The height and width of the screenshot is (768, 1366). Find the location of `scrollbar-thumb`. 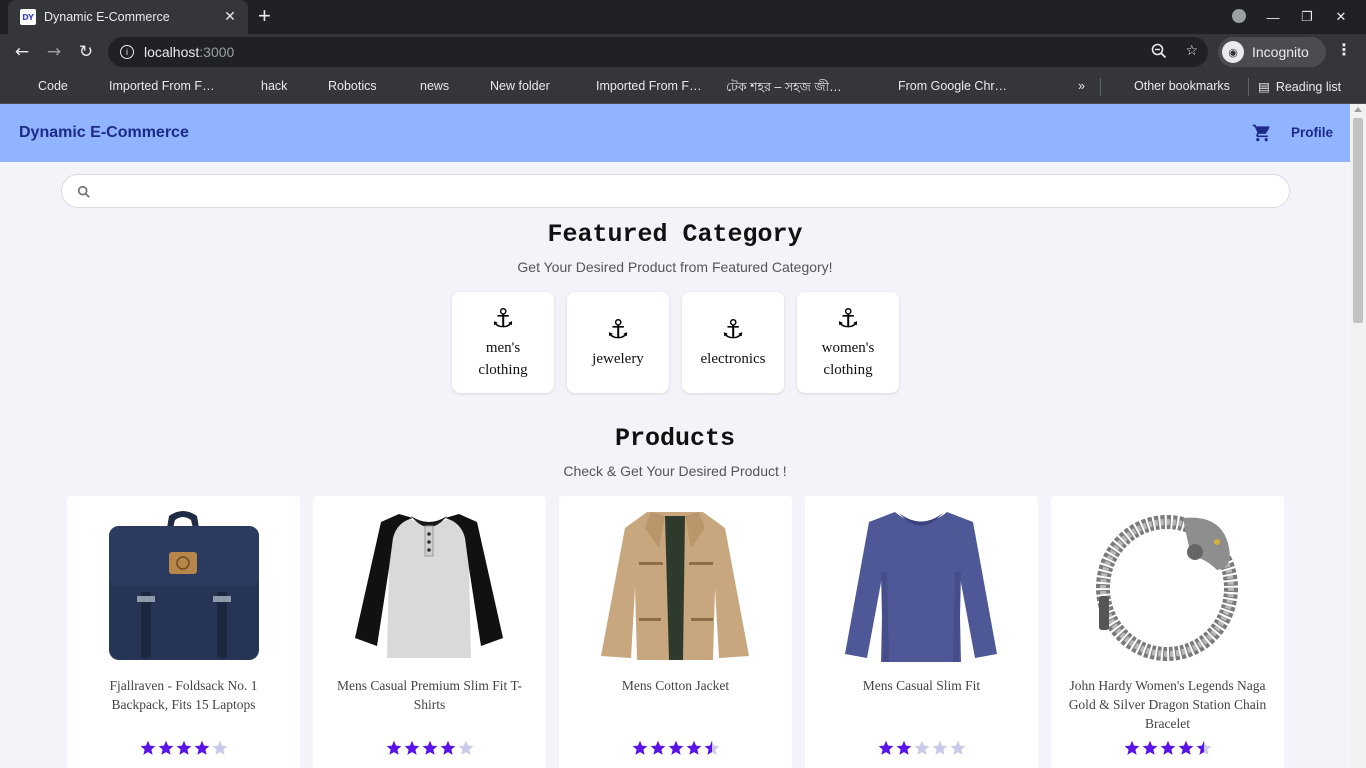

scrollbar-thumb is located at coordinates (1358, 220).